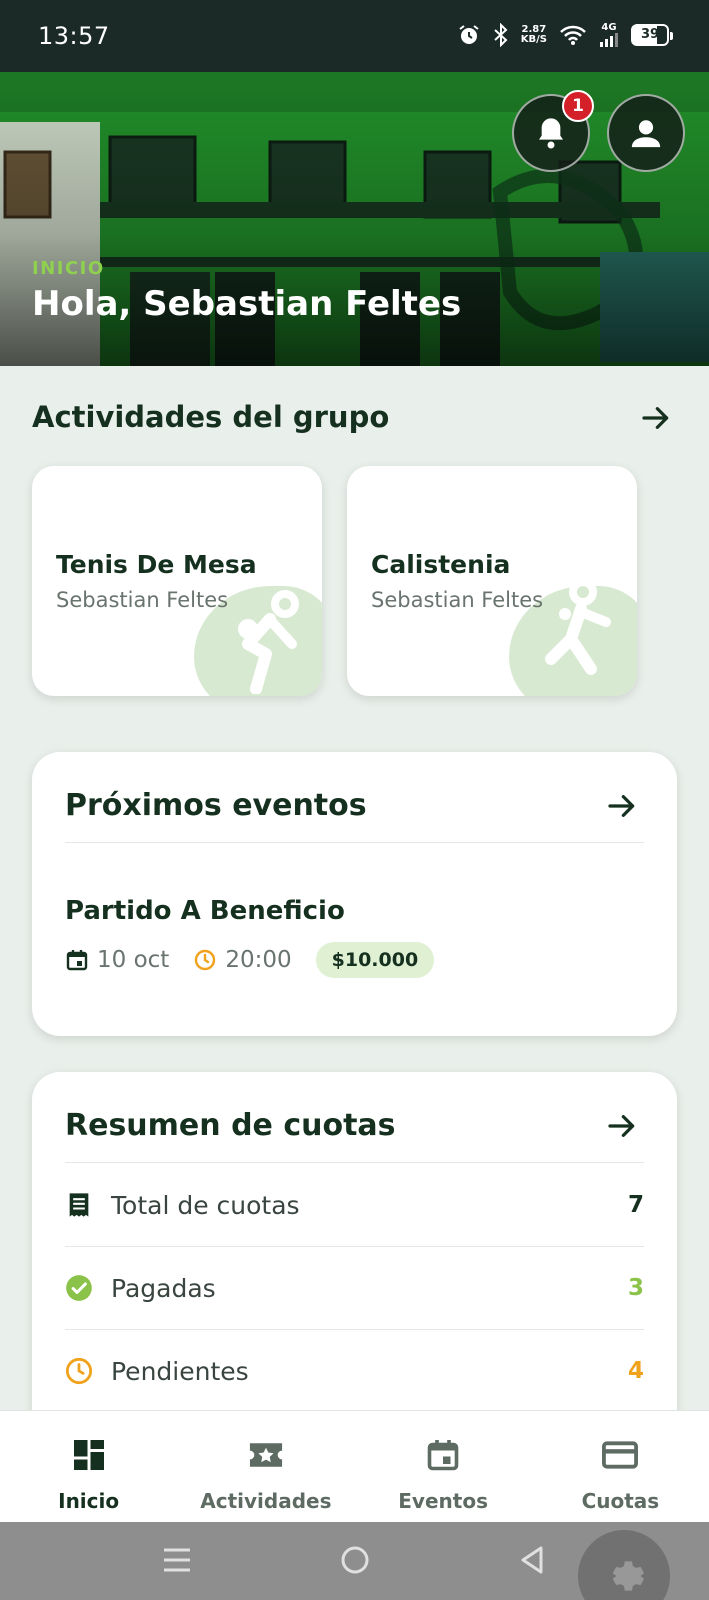 The image size is (709, 1600). I want to click on nav-item-cuotas: Cuotas, so click(620, 1466).